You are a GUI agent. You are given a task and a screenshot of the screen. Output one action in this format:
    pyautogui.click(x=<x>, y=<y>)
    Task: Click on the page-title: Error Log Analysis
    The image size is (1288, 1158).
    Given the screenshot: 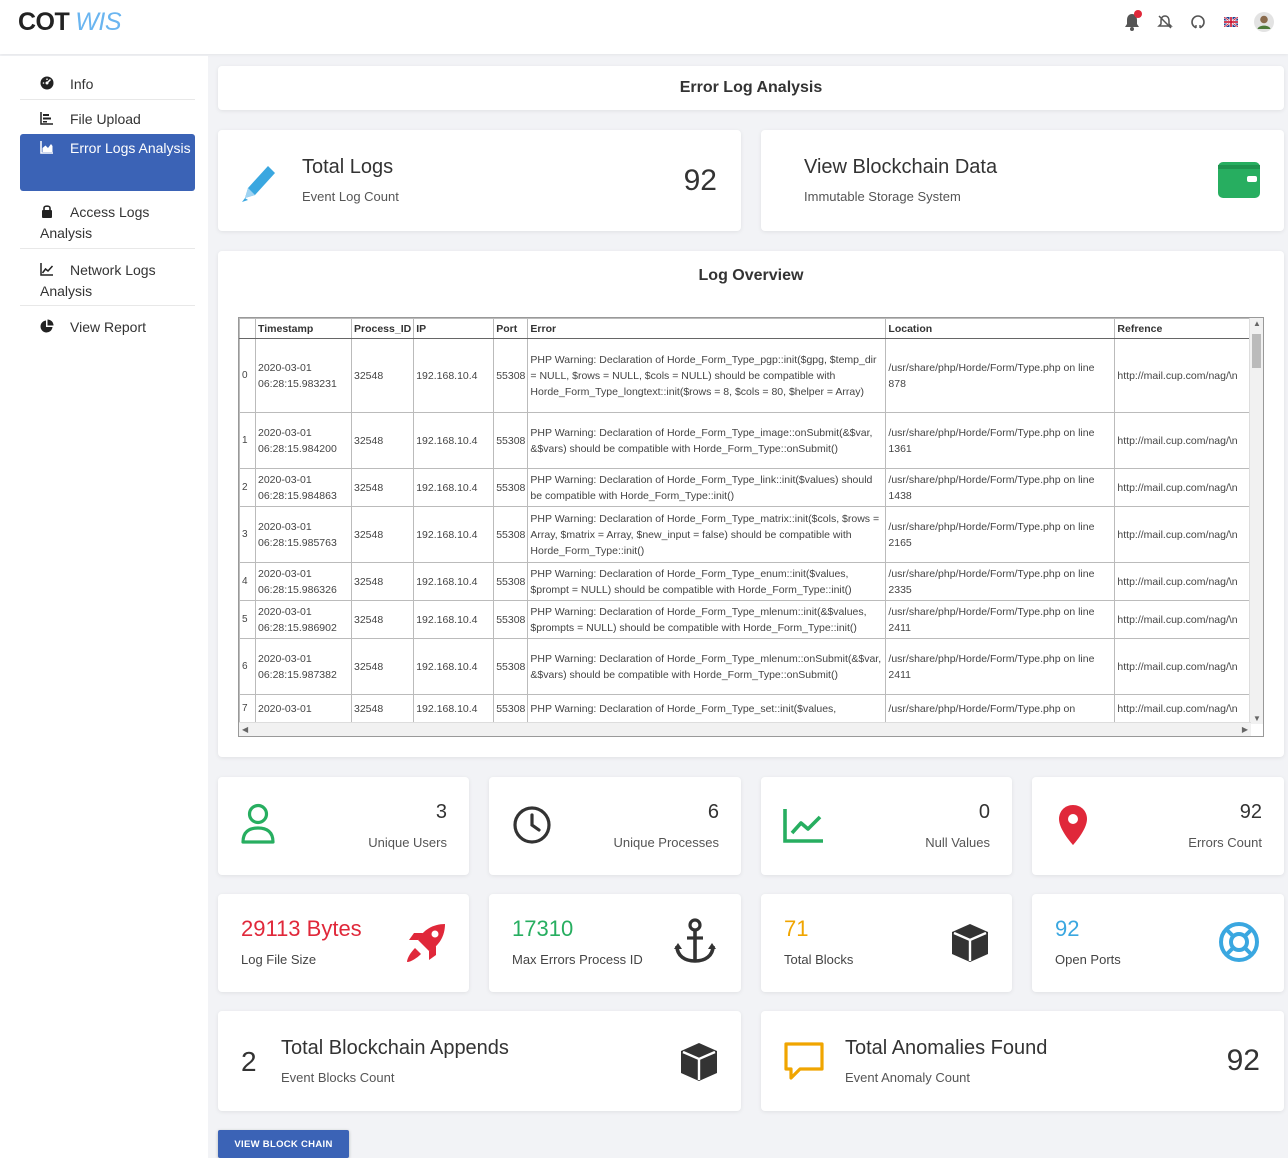 What is the action you would take?
    pyautogui.click(x=751, y=87)
    